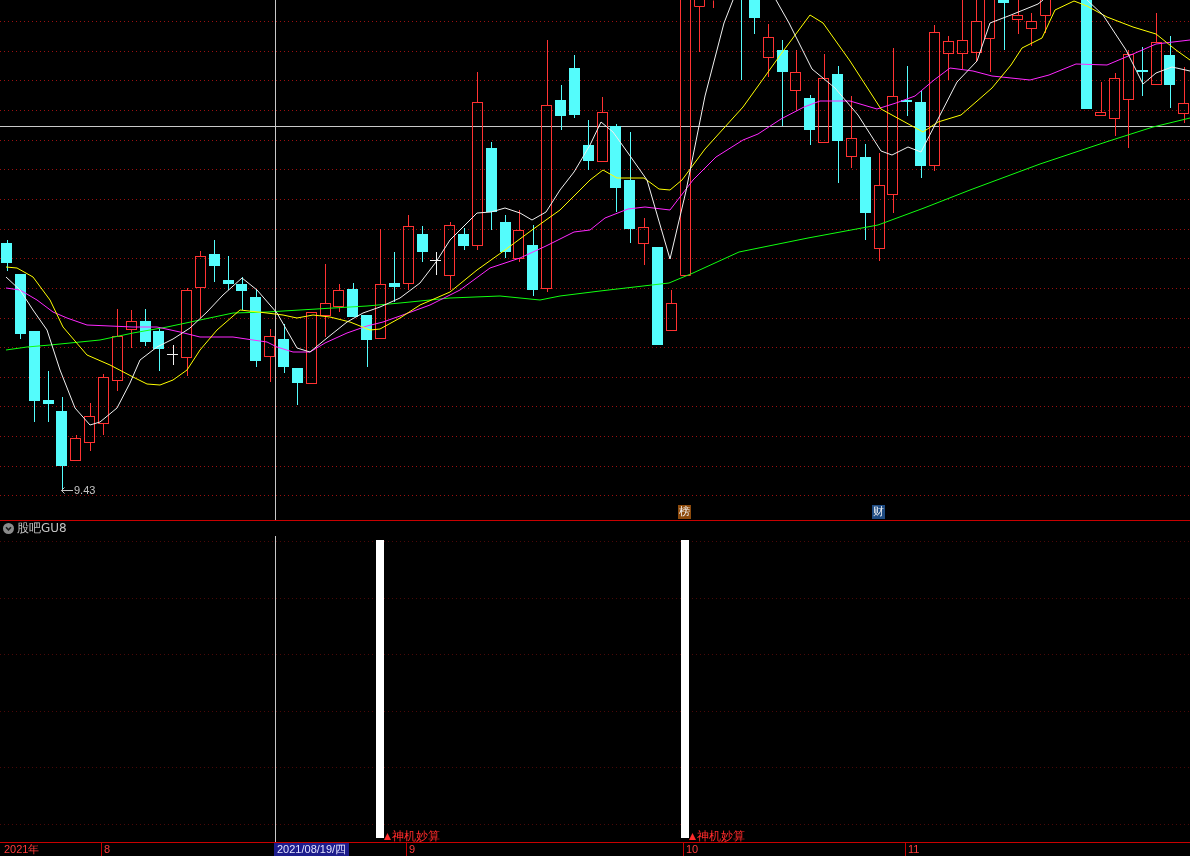 This screenshot has width=1190, height=856. What do you see at coordinates (106, 849) in the screenshot?
I see `axis-label: 8` at bounding box center [106, 849].